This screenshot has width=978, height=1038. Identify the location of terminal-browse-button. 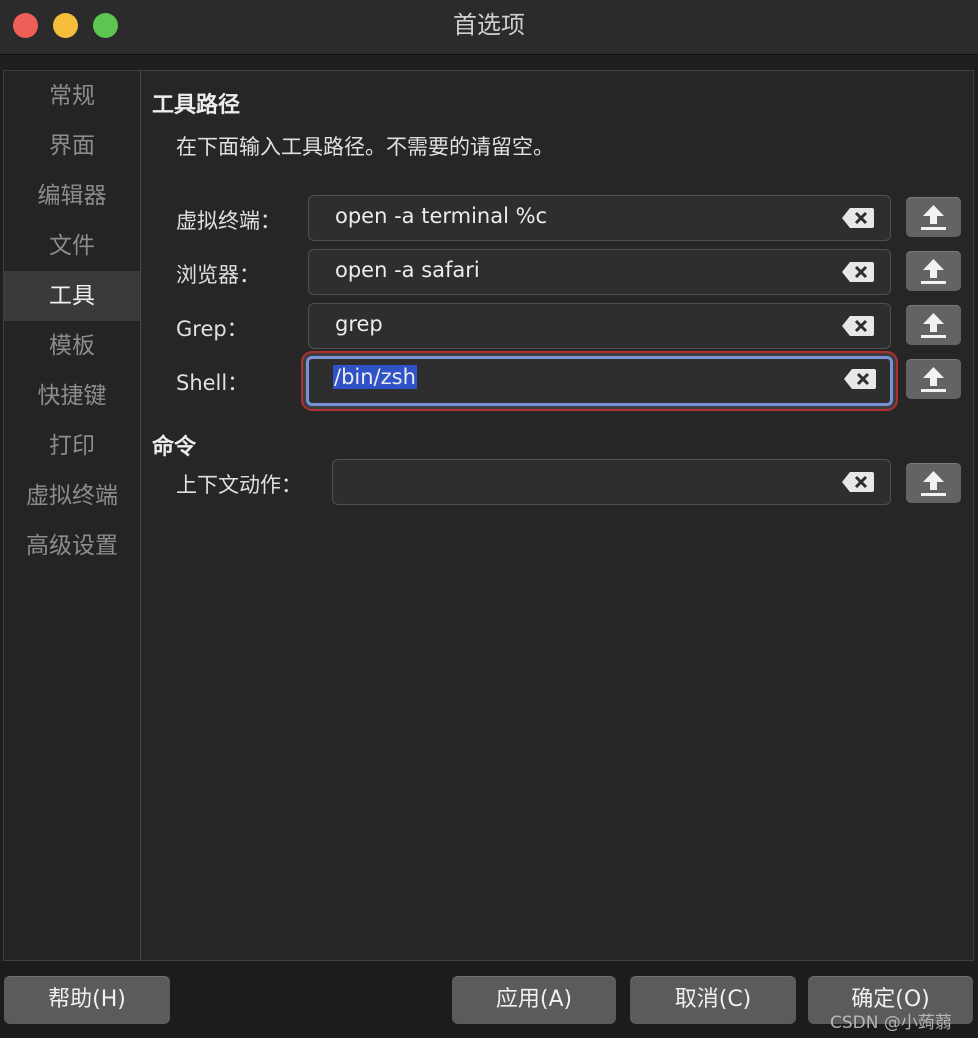
(933, 217).